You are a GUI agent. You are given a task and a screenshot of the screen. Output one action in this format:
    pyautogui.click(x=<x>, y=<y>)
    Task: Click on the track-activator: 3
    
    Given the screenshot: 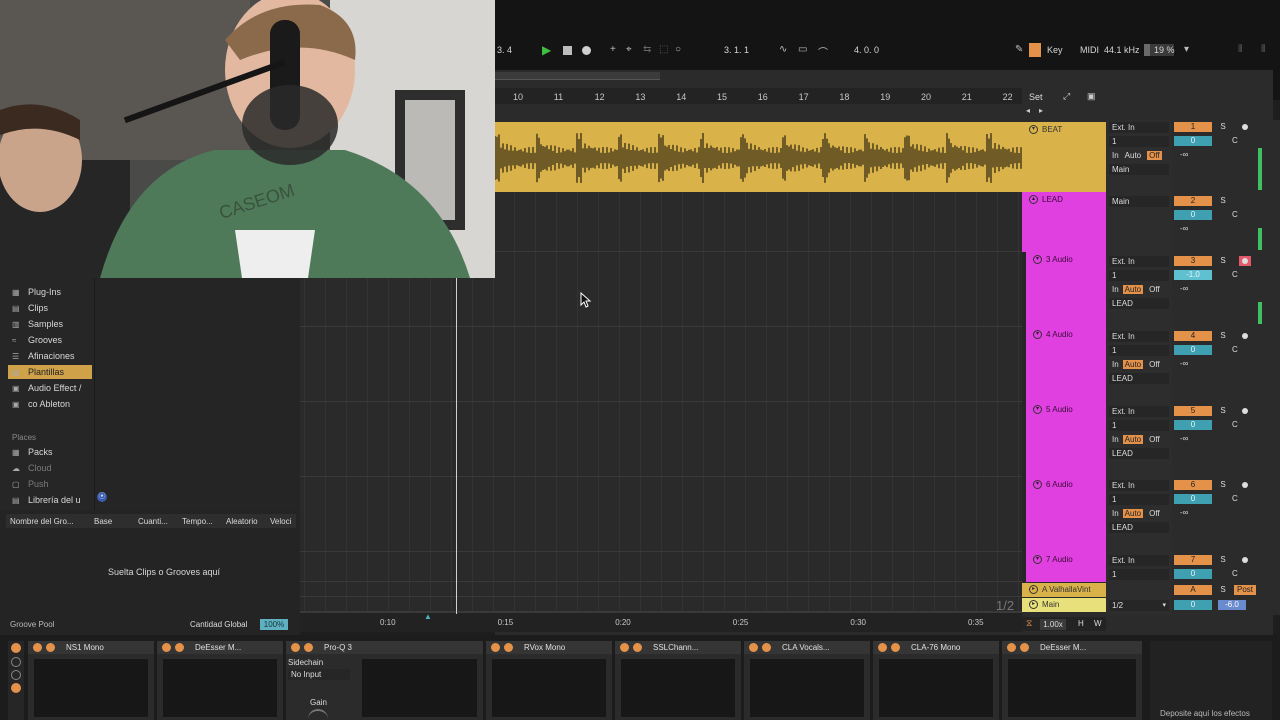 What is the action you would take?
    pyautogui.click(x=1193, y=261)
    